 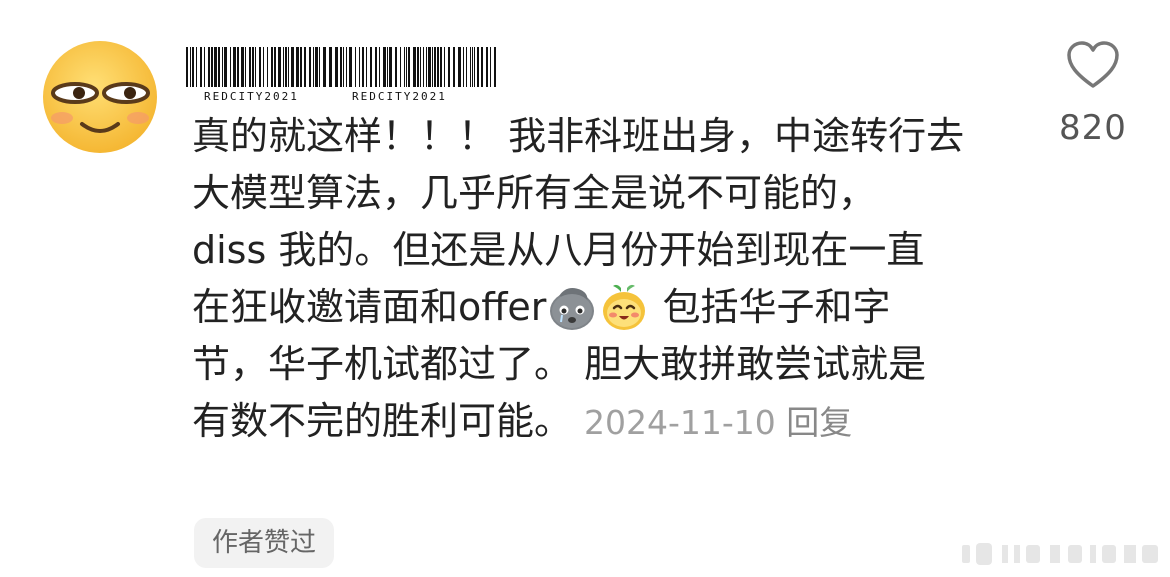 What do you see at coordinates (1060, 554) in the screenshot?
I see `platform-watermark` at bounding box center [1060, 554].